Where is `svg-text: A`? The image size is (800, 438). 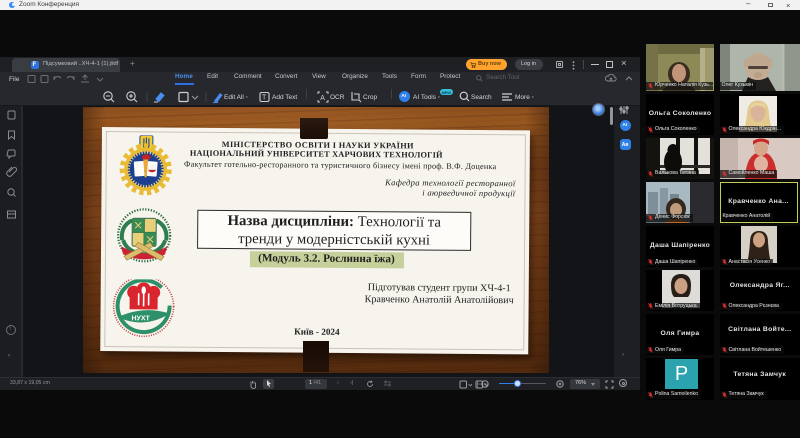 svg-text: A is located at coordinates (322, 97).